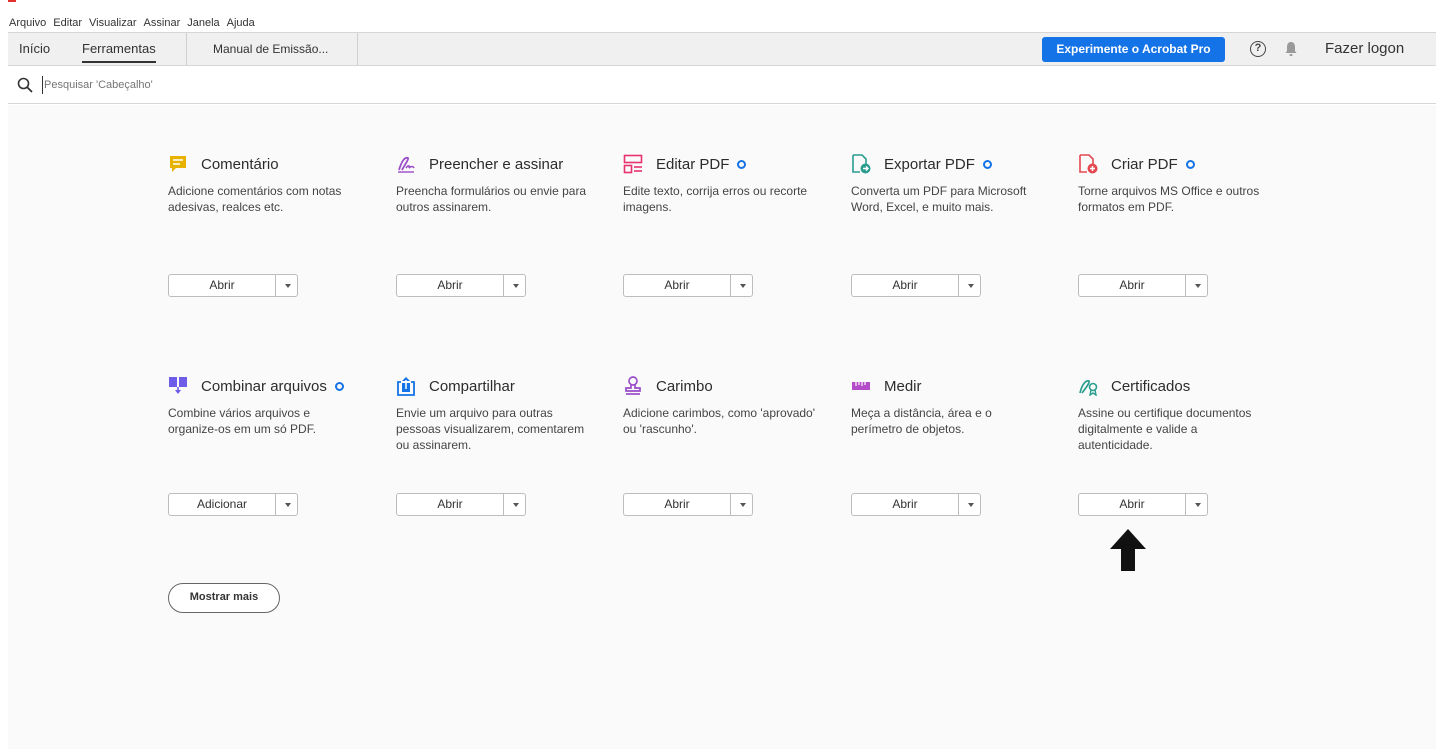 The image size is (1436, 749). I want to click on menu-visualizar: Visualizar, so click(113, 23).